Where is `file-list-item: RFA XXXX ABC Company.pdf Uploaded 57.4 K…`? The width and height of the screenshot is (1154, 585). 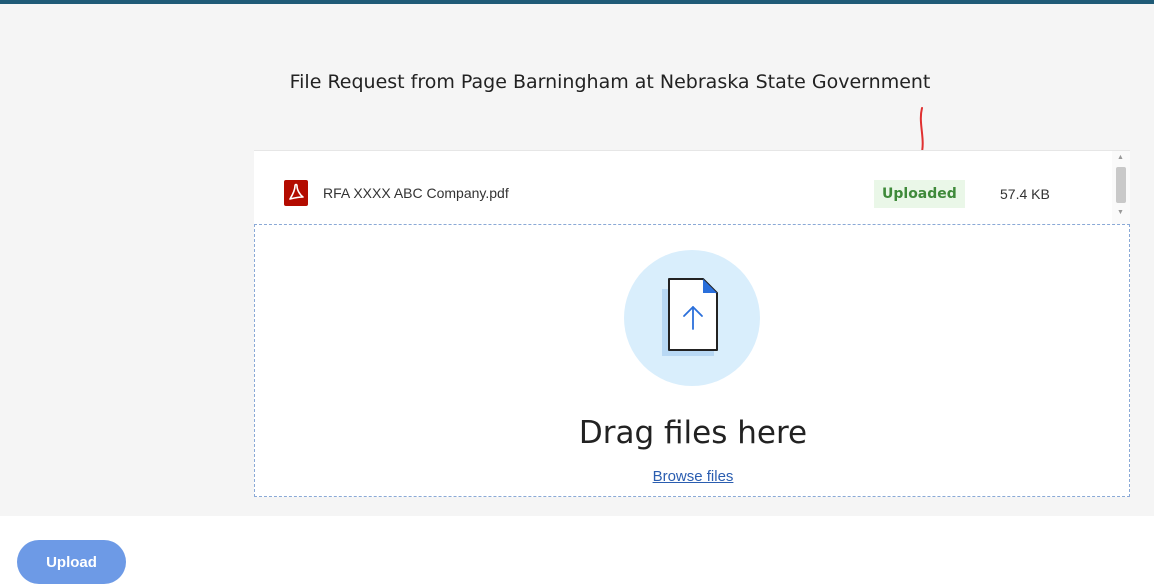
file-list-item: RFA XXXX ABC Company.pdf Uploaded 57.4 K… is located at coordinates (682, 188).